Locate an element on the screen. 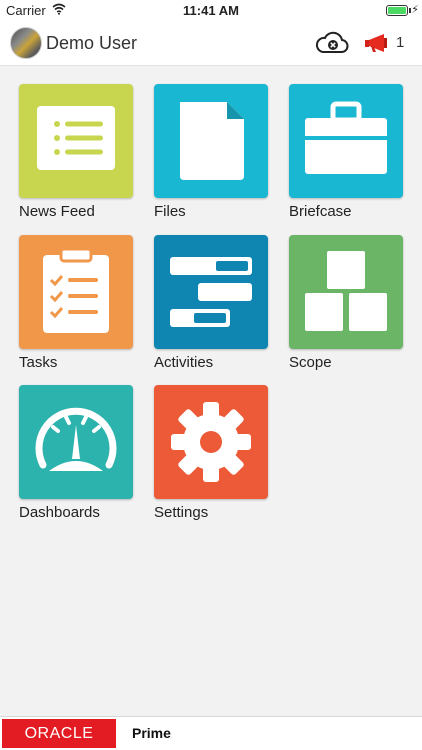 The height and width of the screenshot is (750, 422). charging-icon: ⚡ is located at coordinates (415, 10).